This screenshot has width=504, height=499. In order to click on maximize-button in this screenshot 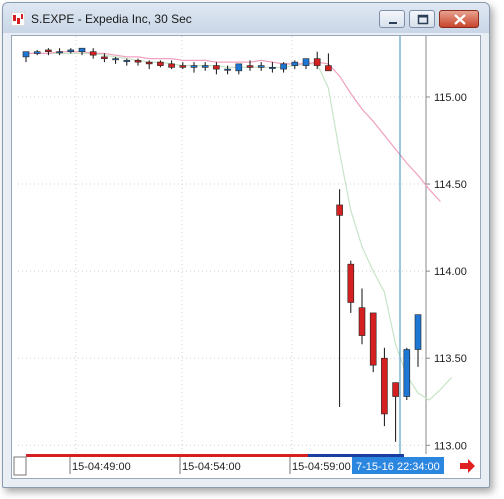, I will do `click(422, 19)`.